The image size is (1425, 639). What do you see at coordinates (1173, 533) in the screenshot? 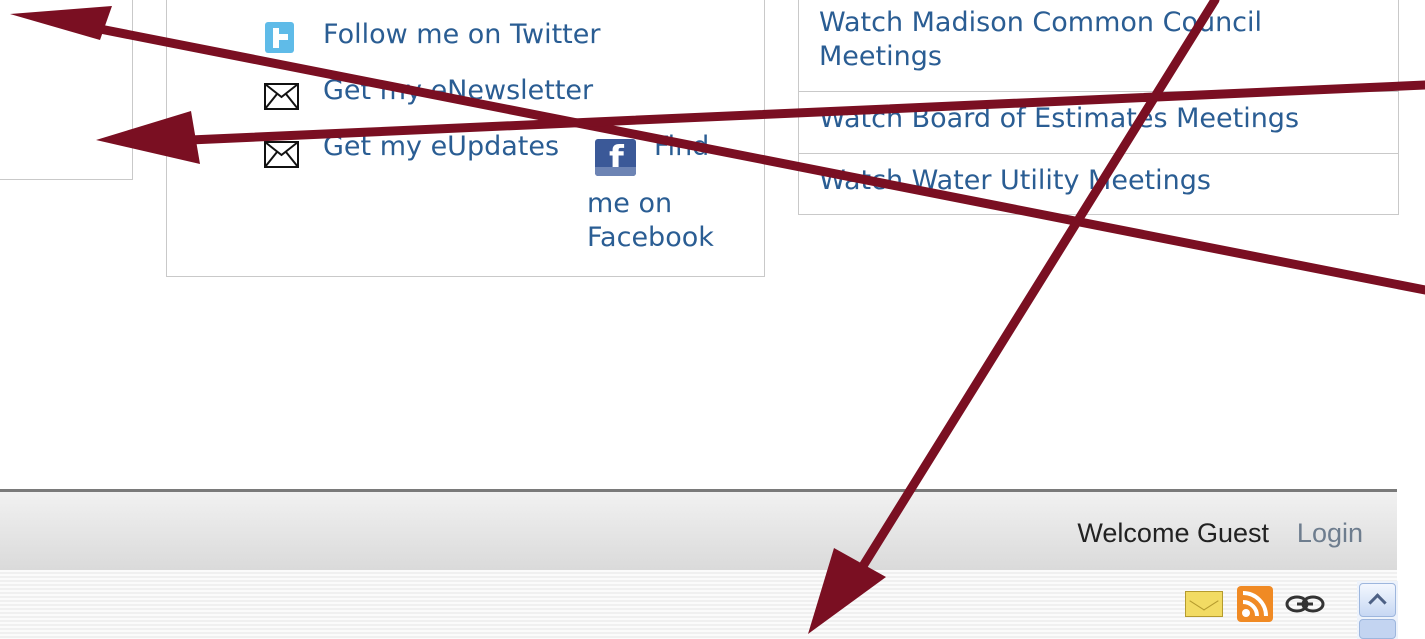
I see `welcome-text: Welcome Guest` at bounding box center [1173, 533].